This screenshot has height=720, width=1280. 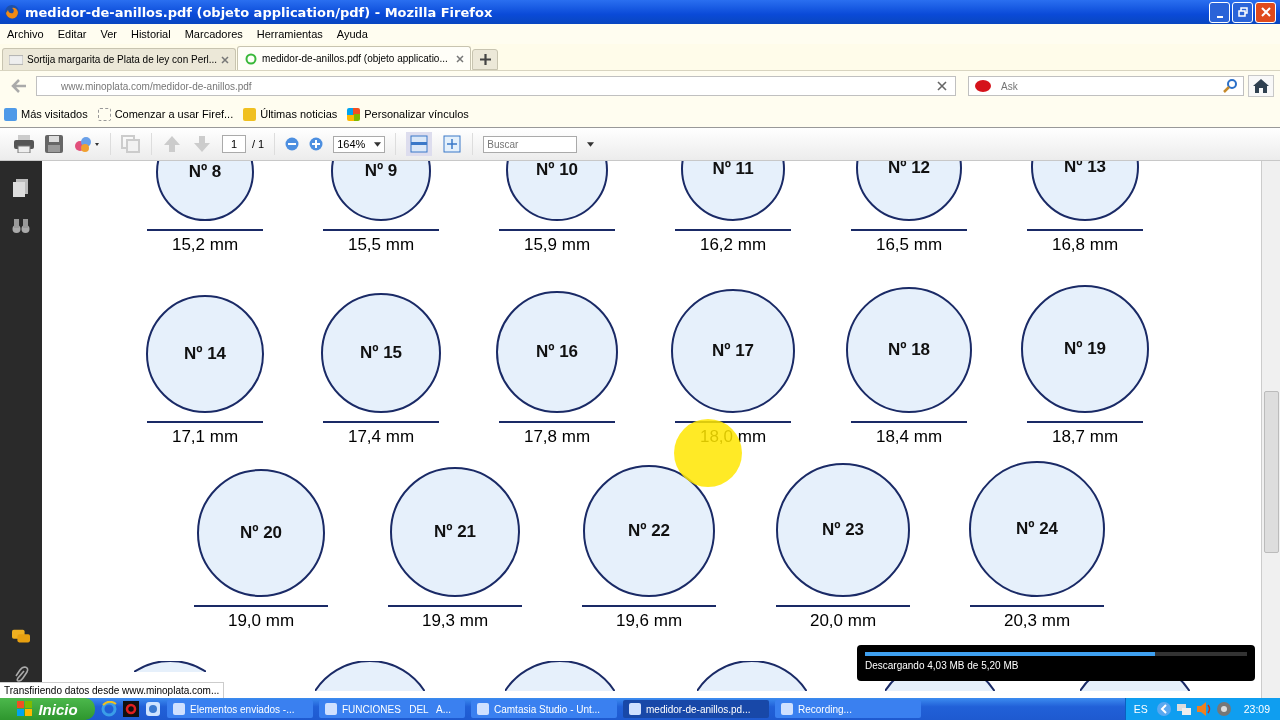 I want to click on clock: 23:09, so click(x=1256, y=709).